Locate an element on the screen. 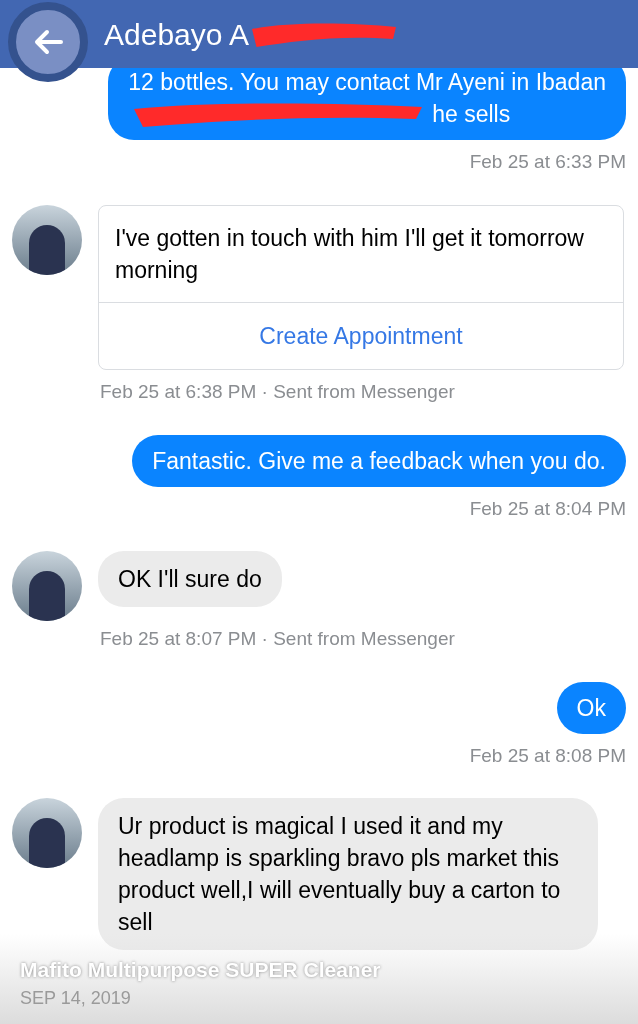 Image resolution: width=638 pixels, height=1024 pixels. message-text: I've gotten in touch with him I'll get it tomorrow morning is located at coordinates (349, 254).